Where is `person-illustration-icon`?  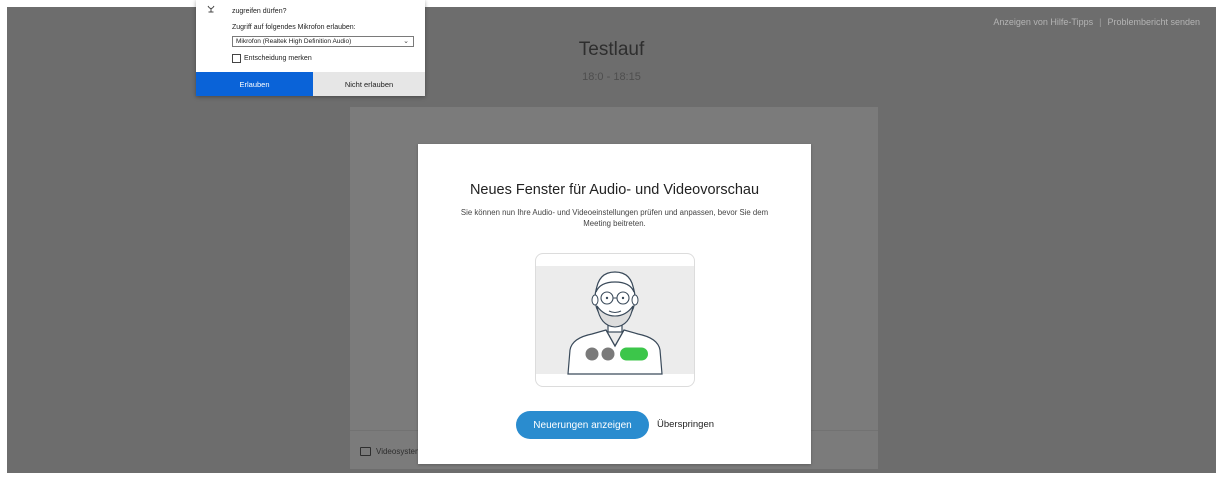 person-illustration-icon is located at coordinates (615, 320).